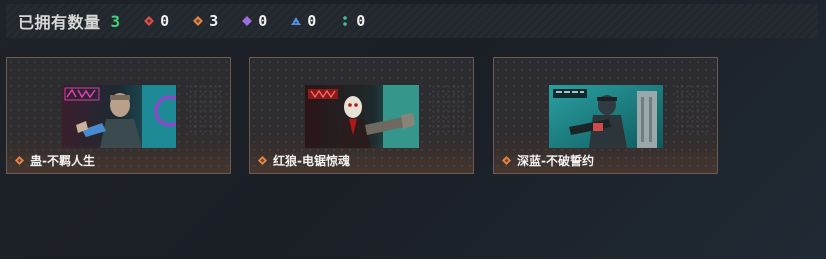 The width and height of the screenshot is (826, 259). I want to click on card-footer: 红狼-电锯惊魂, so click(303, 160).